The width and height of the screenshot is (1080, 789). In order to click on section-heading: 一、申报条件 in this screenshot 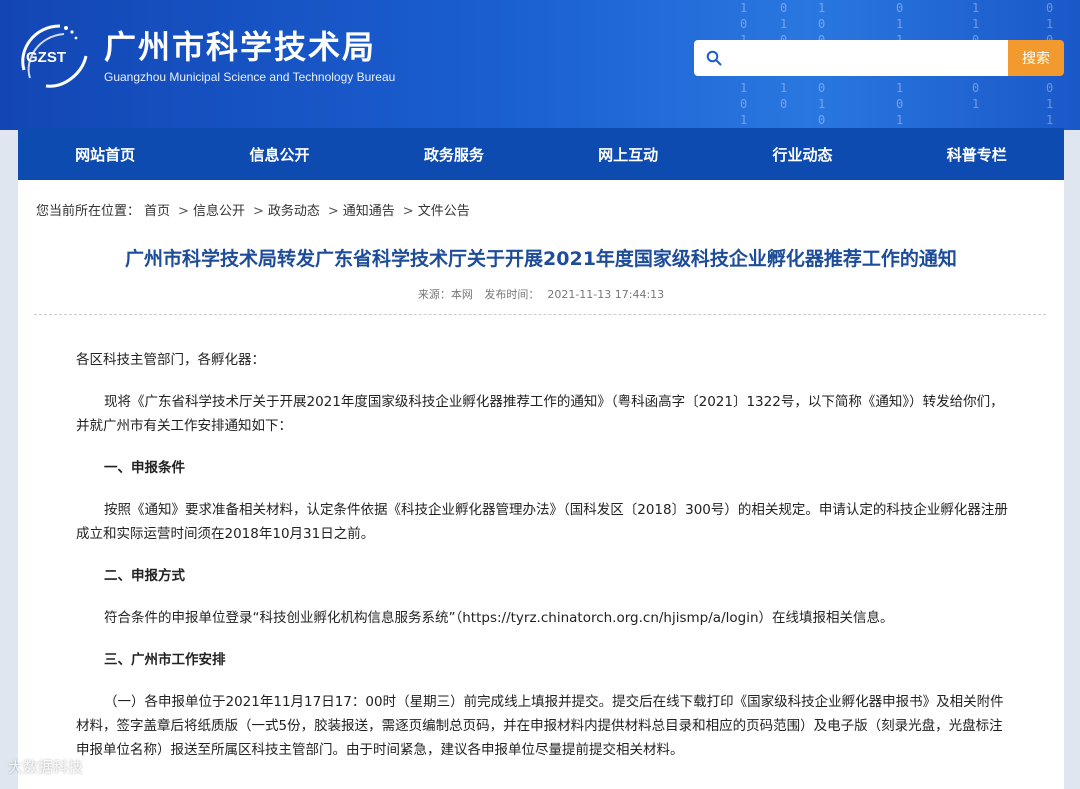, I will do `click(144, 468)`.